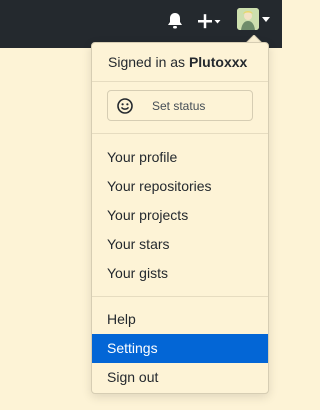 The height and width of the screenshot is (410, 320). I want to click on set-status-label: Set status, so click(179, 106).